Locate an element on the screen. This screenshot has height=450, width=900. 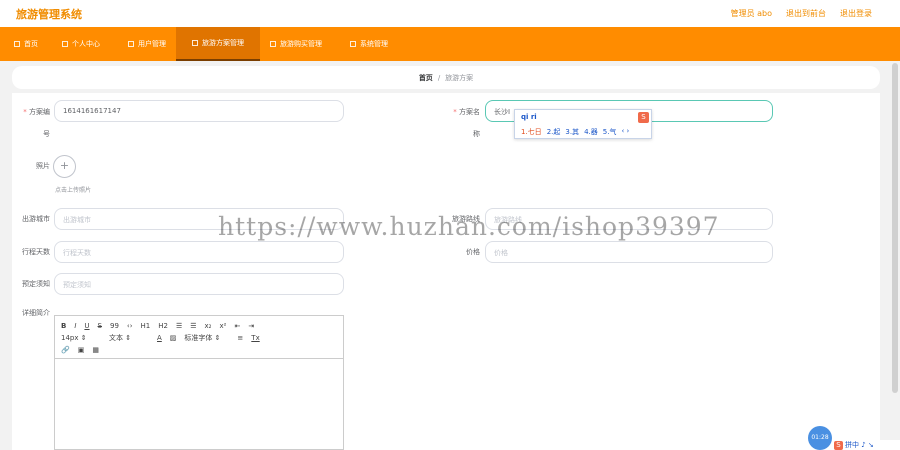
subscript-button: x₂ is located at coordinates (208, 326).